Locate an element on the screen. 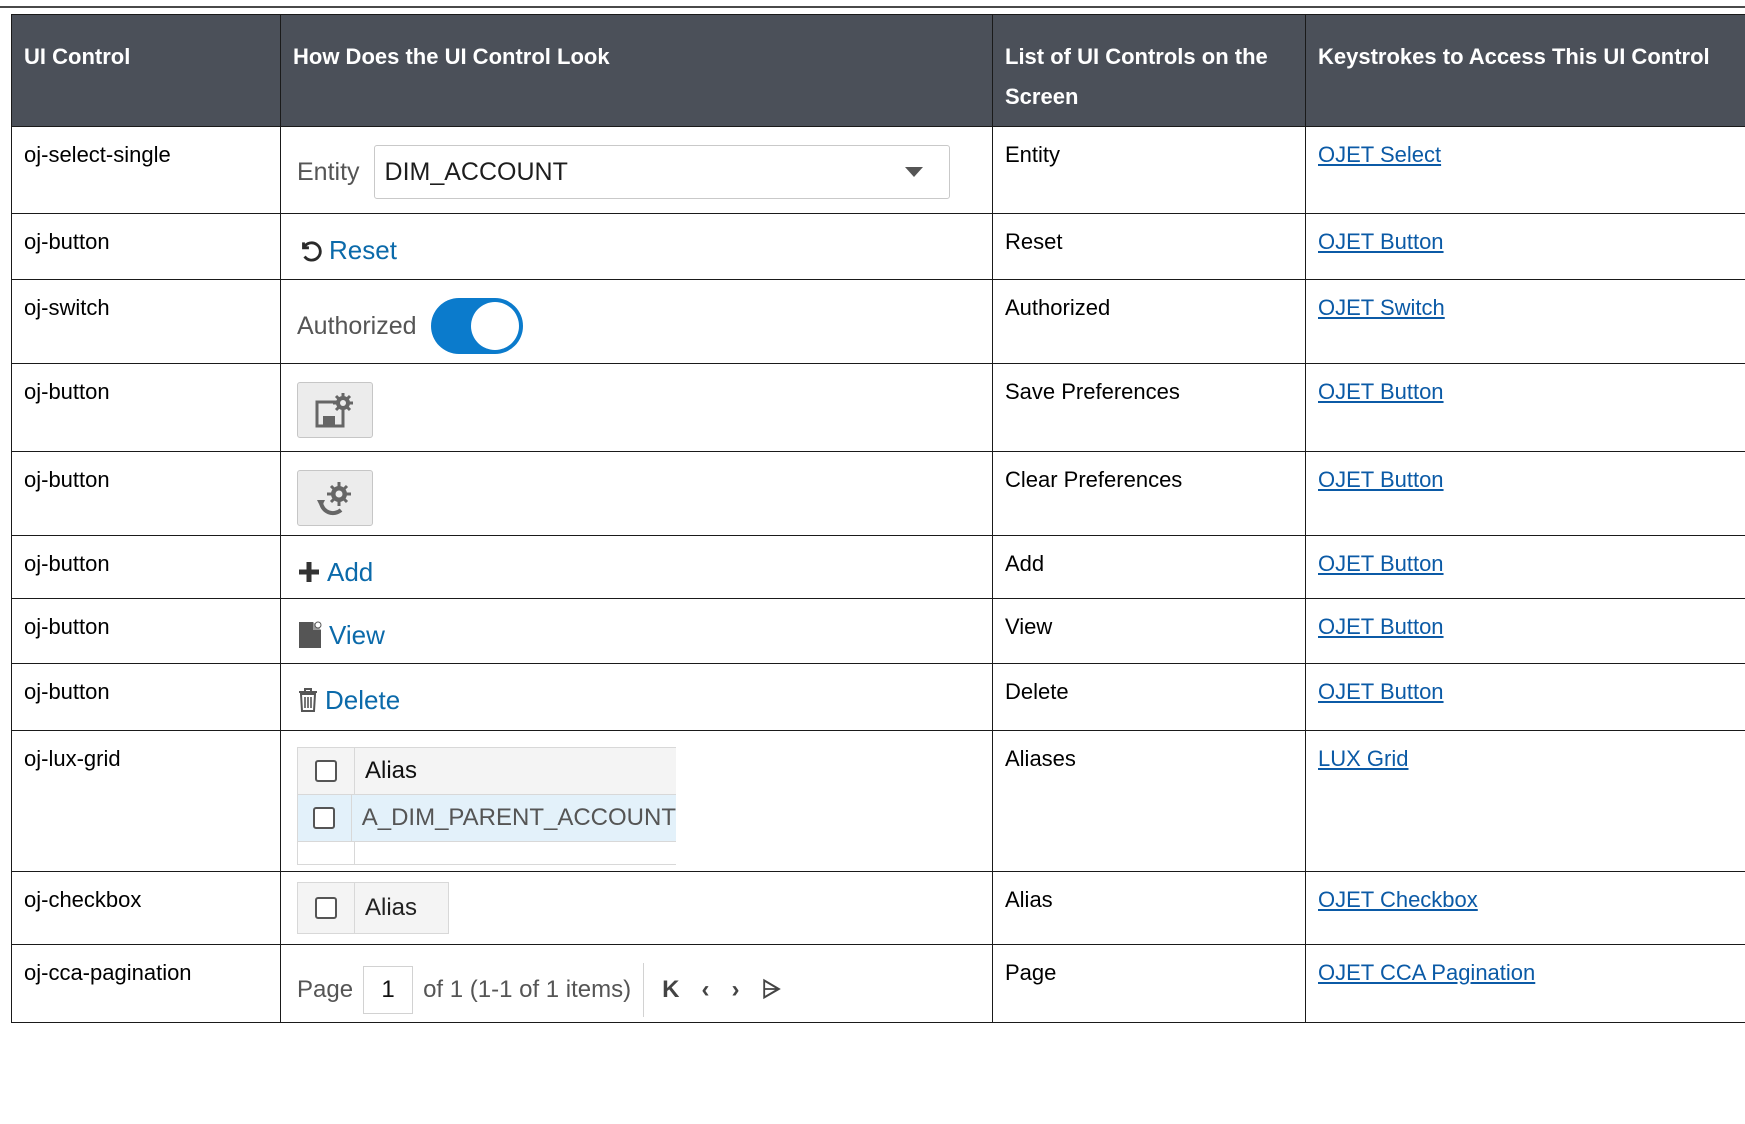 The image size is (1745, 1124). row-checkbox is located at coordinates (324, 818).